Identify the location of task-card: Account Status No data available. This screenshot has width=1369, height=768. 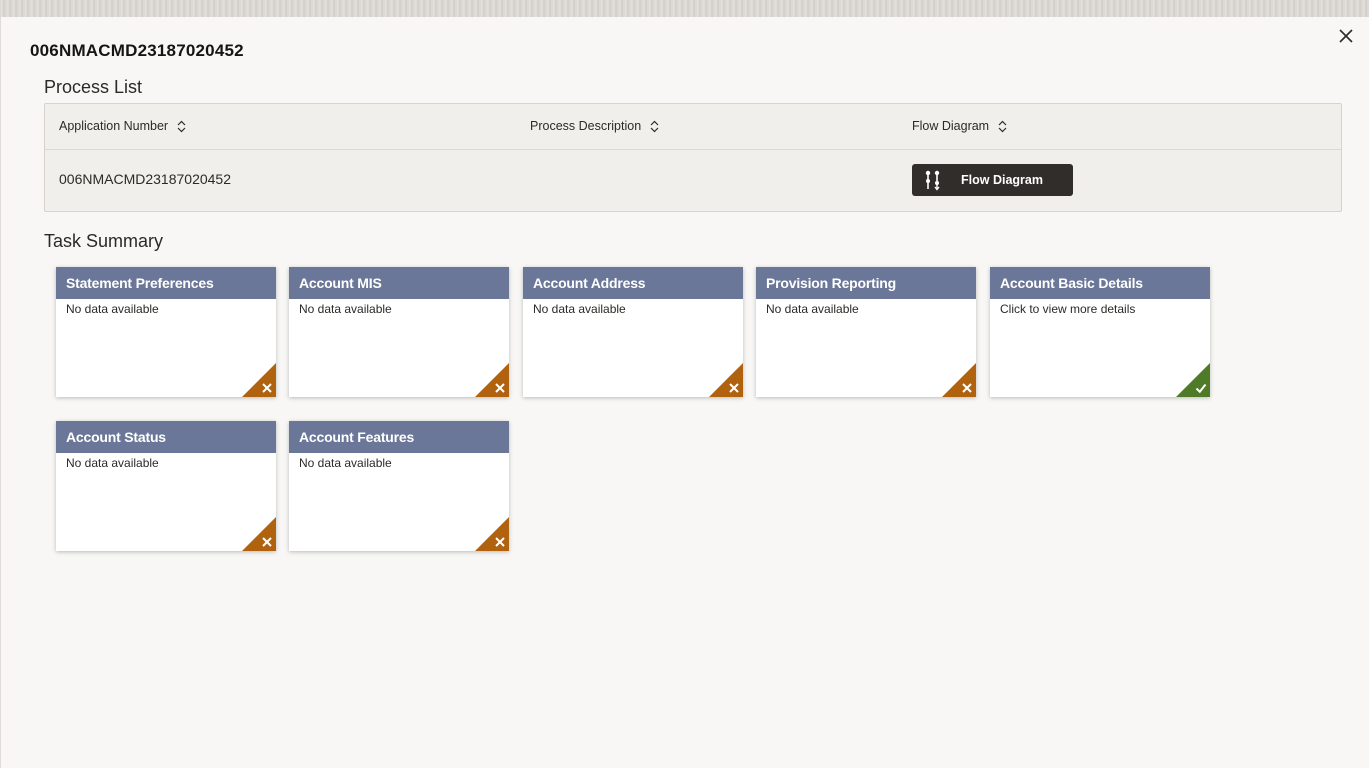
(166, 486).